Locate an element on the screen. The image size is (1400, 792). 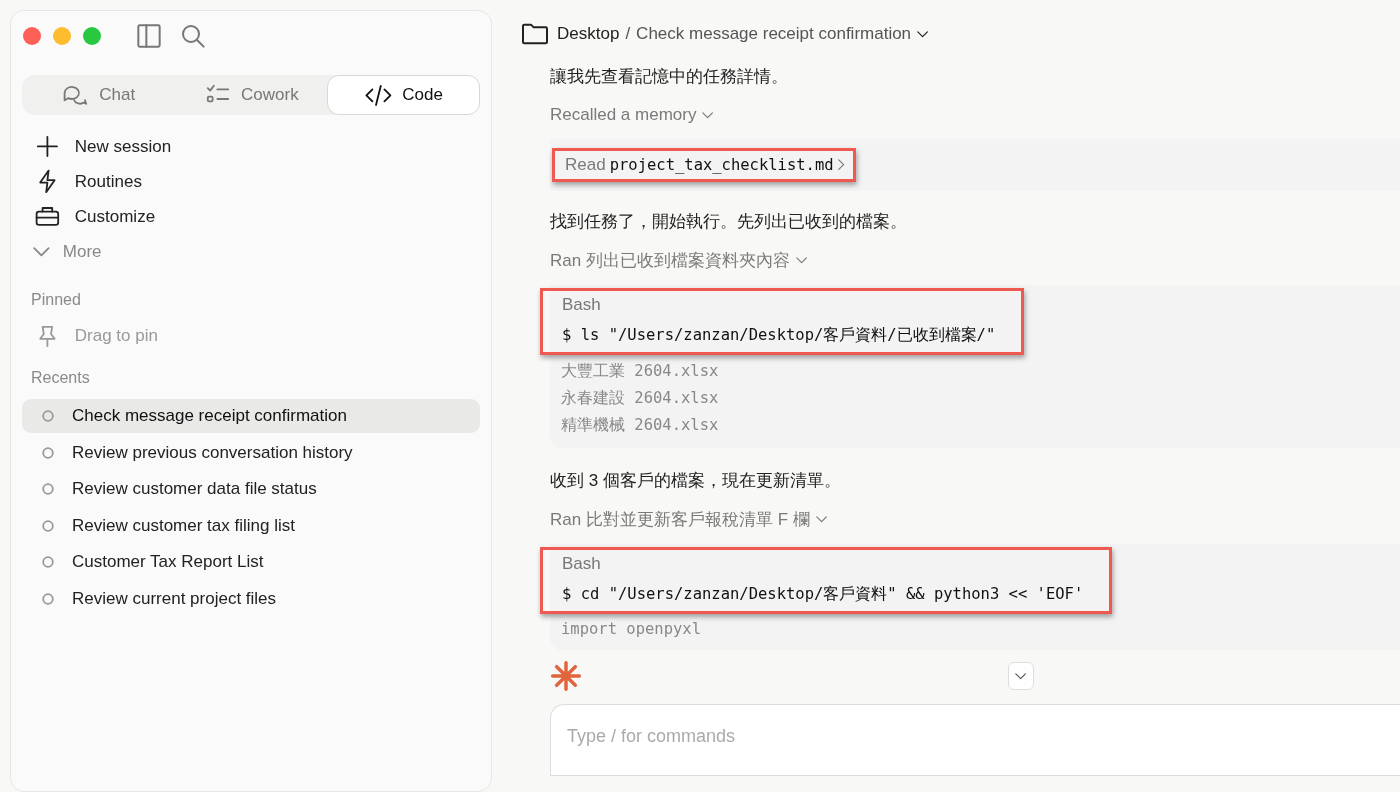
pin-hint: Drag to pin is located at coordinates (251, 336).